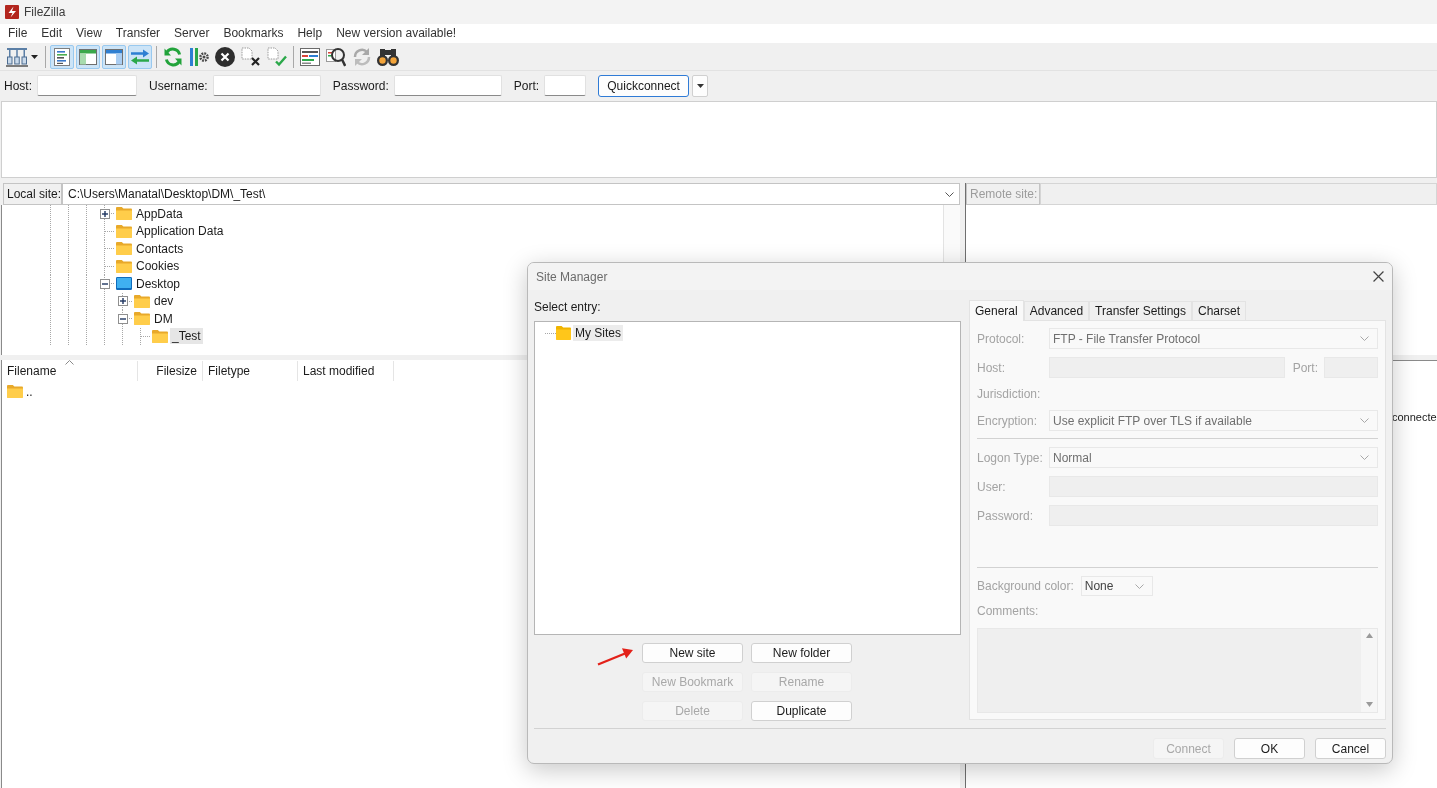 This screenshot has height=788, width=1437. What do you see at coordinates (1056, 310) in the screenshot?
I see `tab: Advanced` at bounding box center [1056, 310].